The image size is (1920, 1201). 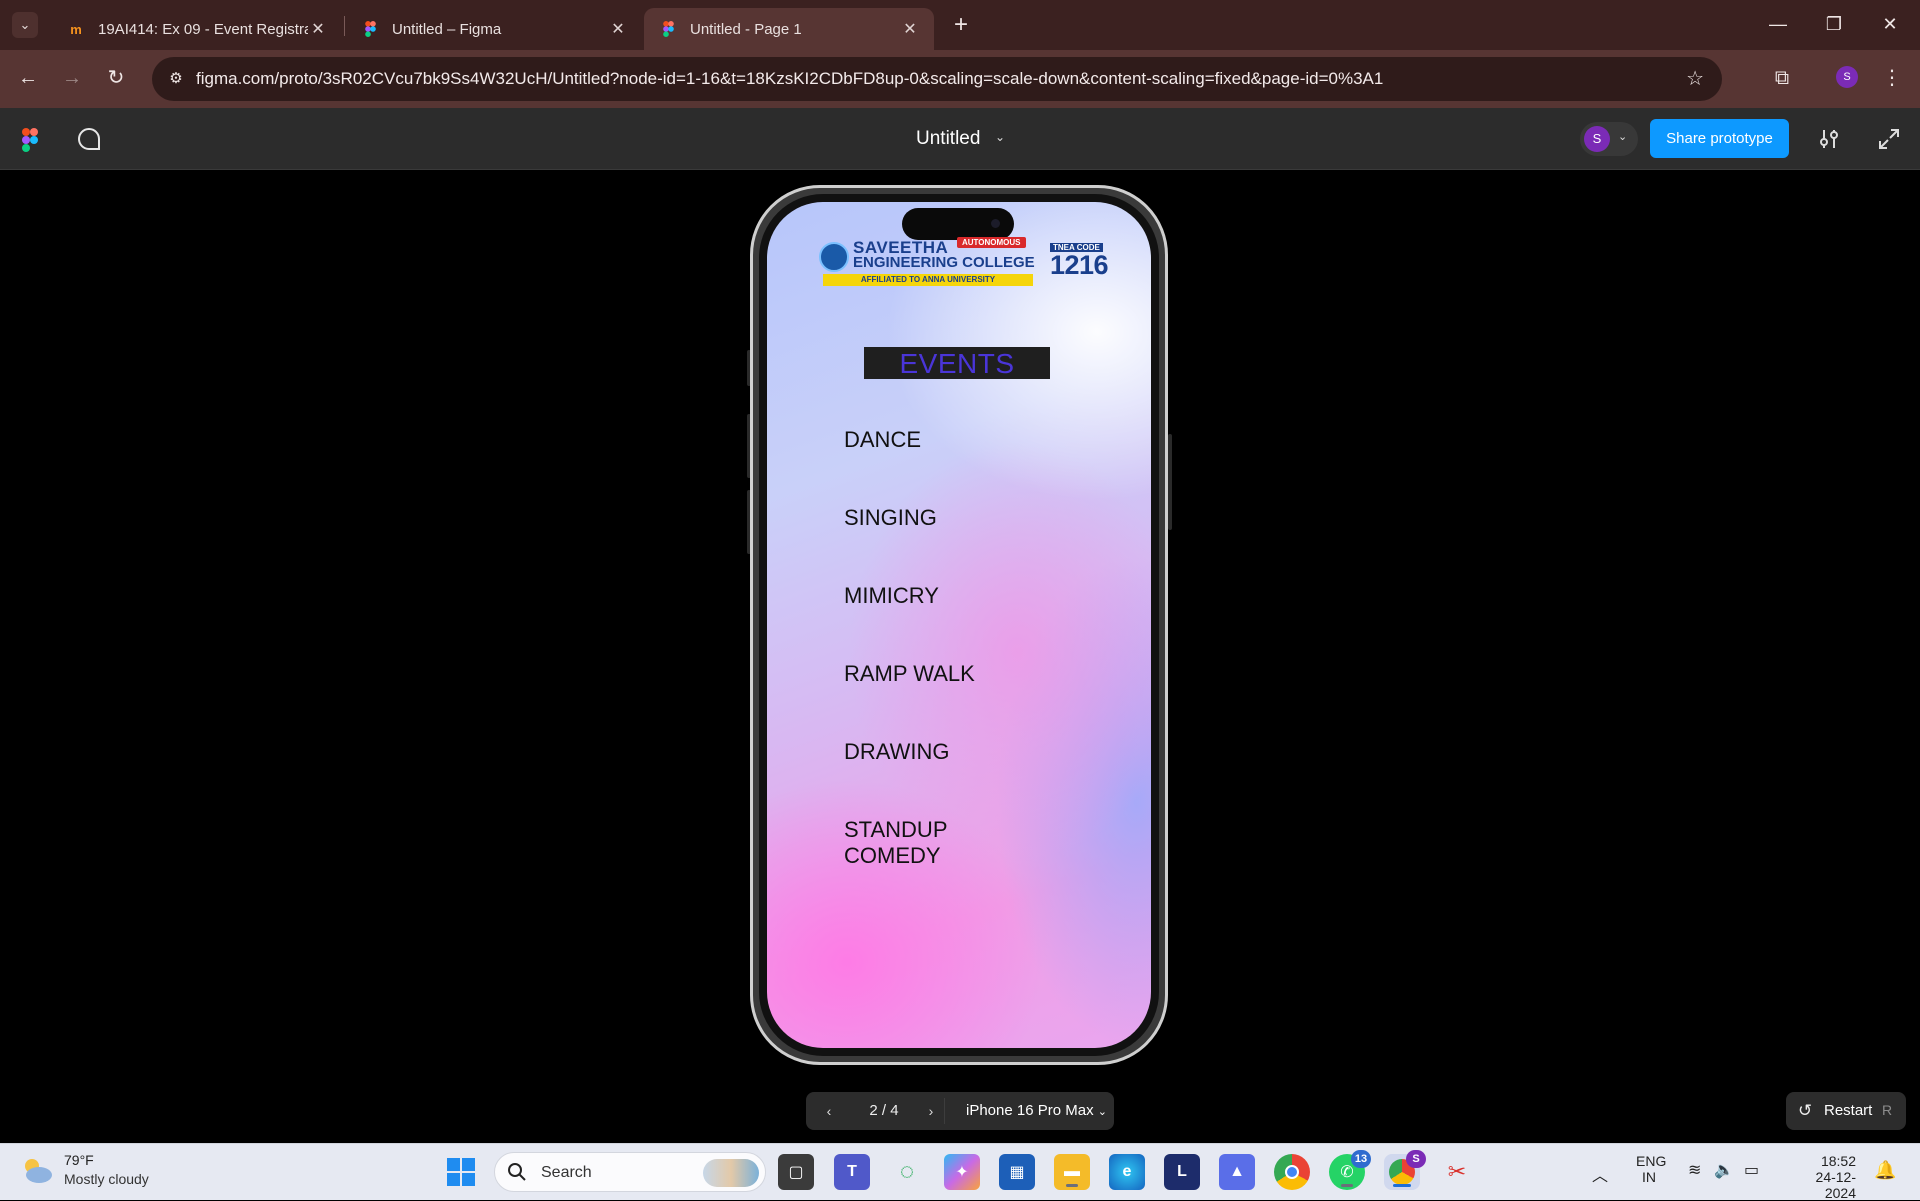 What do you see at coordinates (907, 1172) in the screenshot?
I see `refresh-app-icon: ◌` at bounding box center [907, 1172].